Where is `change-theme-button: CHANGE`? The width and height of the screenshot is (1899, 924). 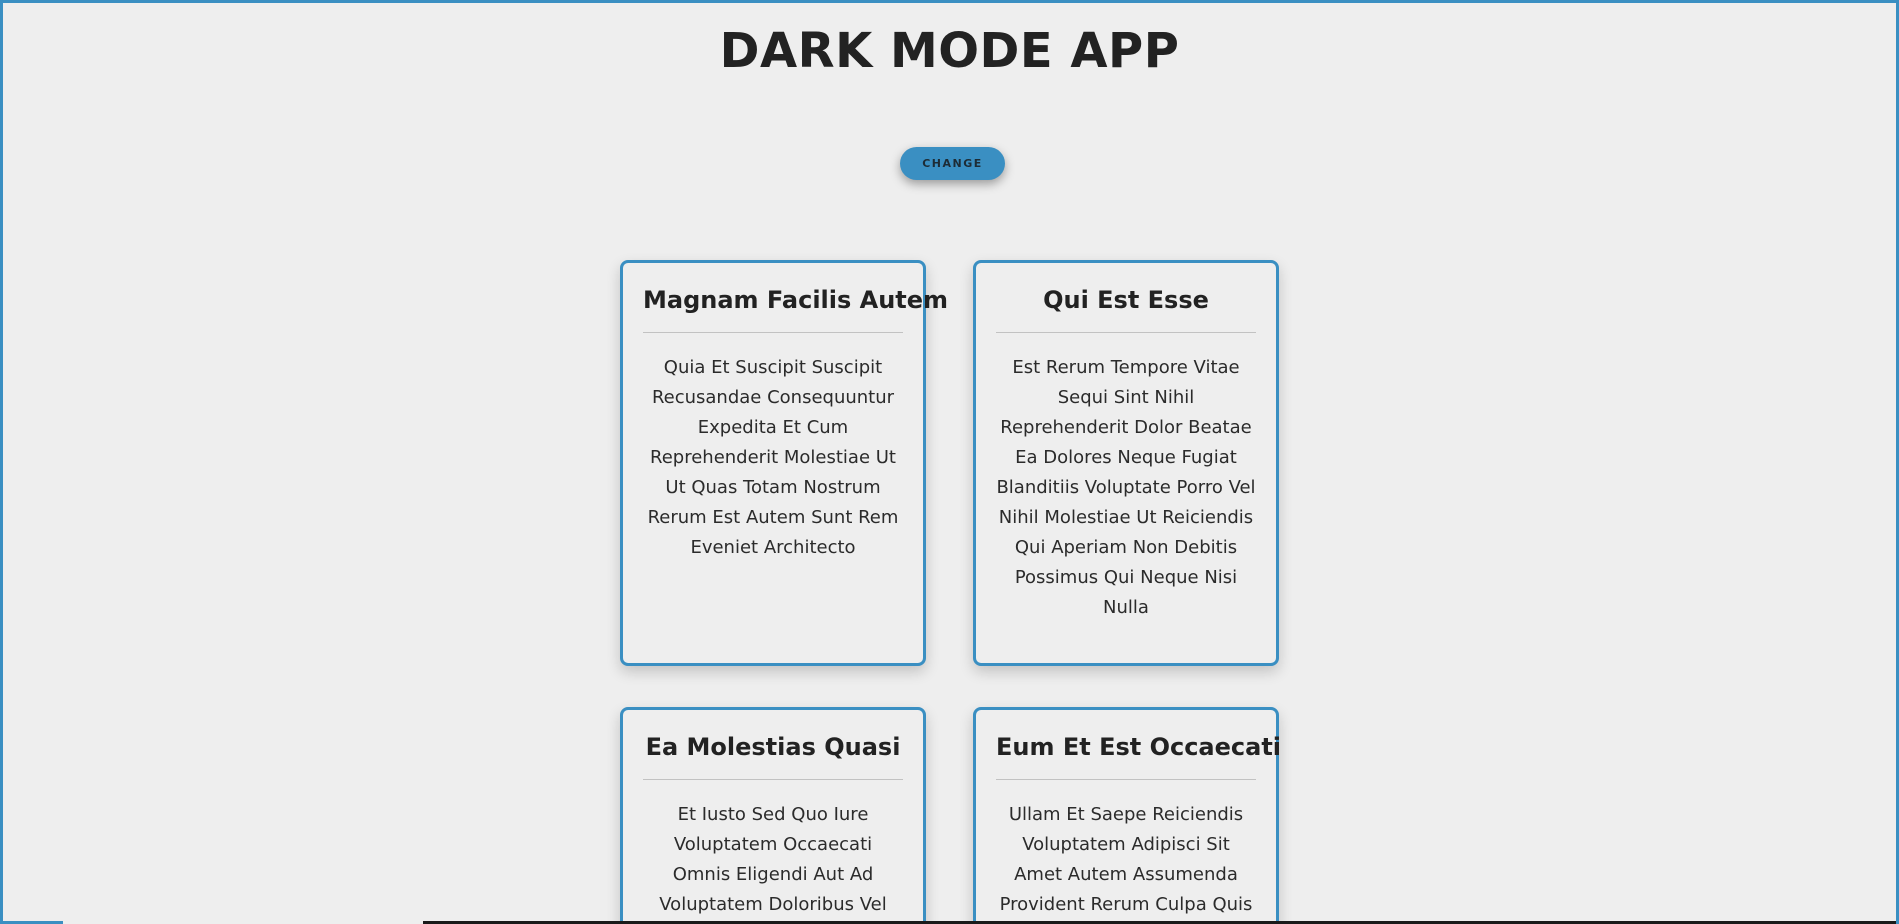
change-theme-button: CHANGE is located at coordinates (952, 163).